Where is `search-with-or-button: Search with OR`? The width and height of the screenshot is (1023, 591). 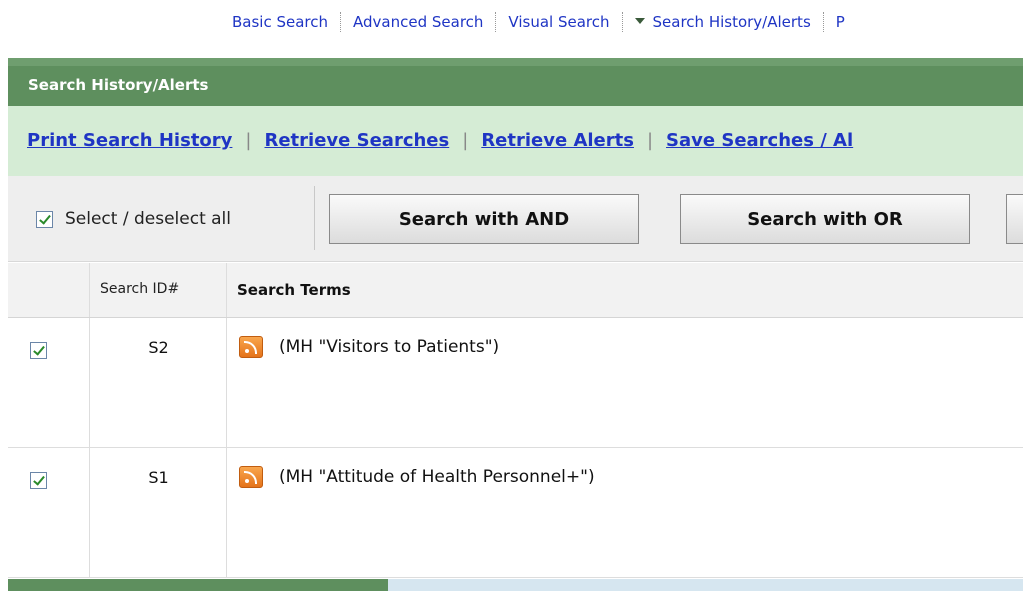 search-with-or-button: Search with OR is located at coordinates (825, 219).